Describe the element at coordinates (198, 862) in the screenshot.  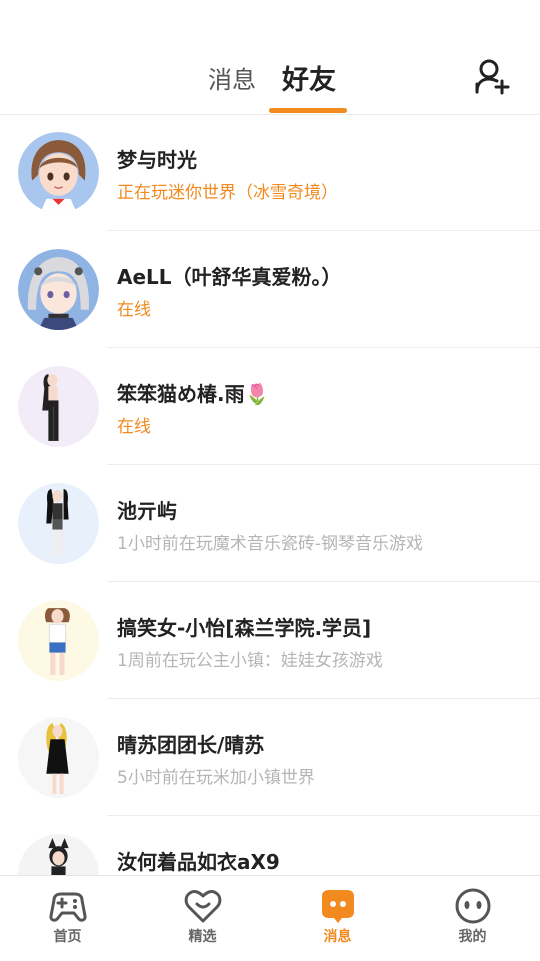
I see `friend-name: 汝何着品如衣aX9` at that location.